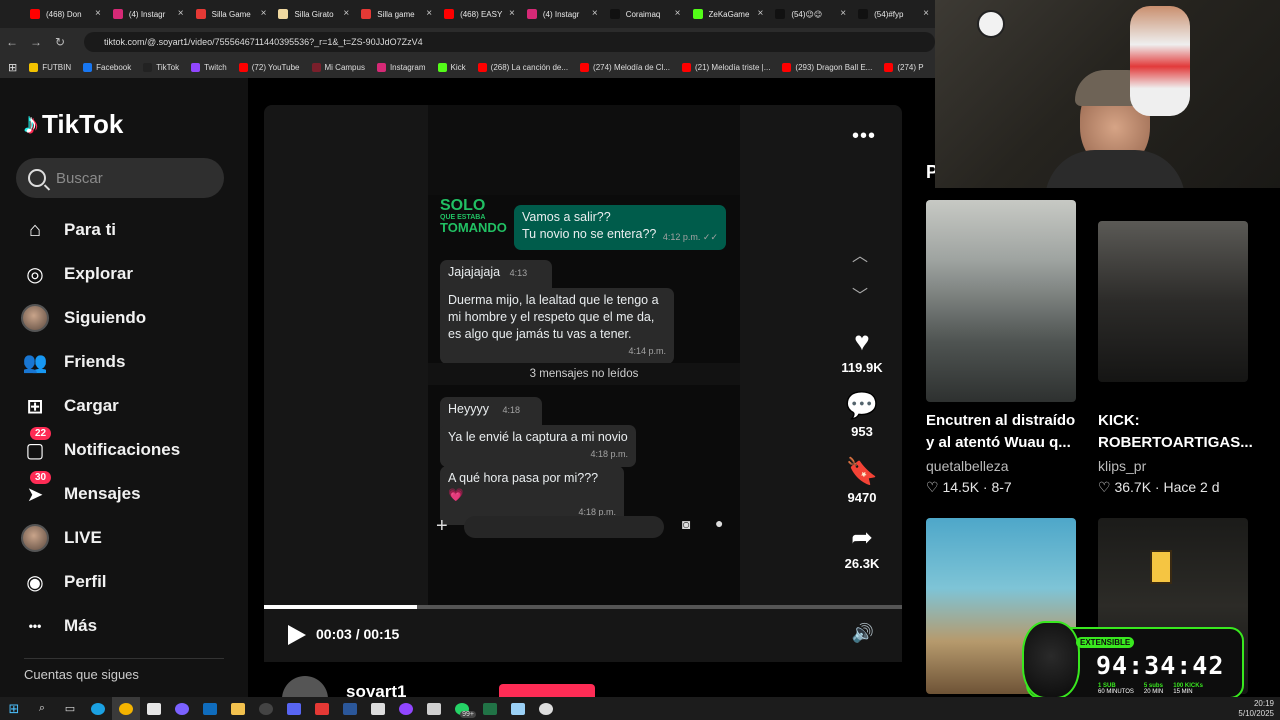  What do you see at coordinates (479, 14) in the screenshot?
I see `browser-tab: (468) EASY ×` at bounding box center [479, 14].